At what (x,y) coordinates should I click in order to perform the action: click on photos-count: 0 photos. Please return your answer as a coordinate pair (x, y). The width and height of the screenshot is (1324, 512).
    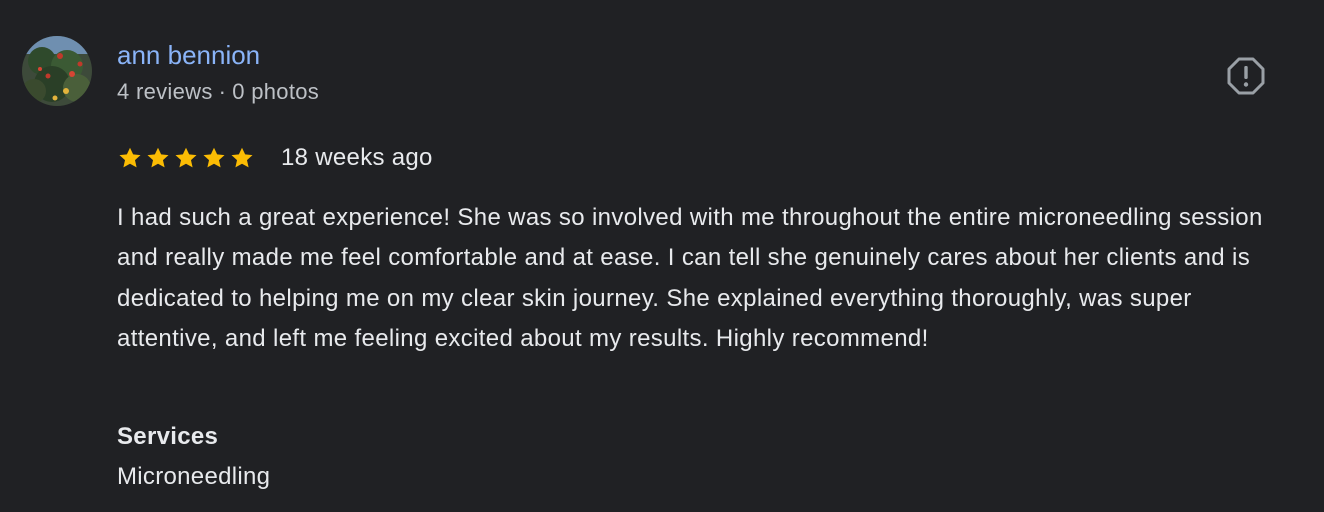
    Looking at the image, I should click on (276, 91).